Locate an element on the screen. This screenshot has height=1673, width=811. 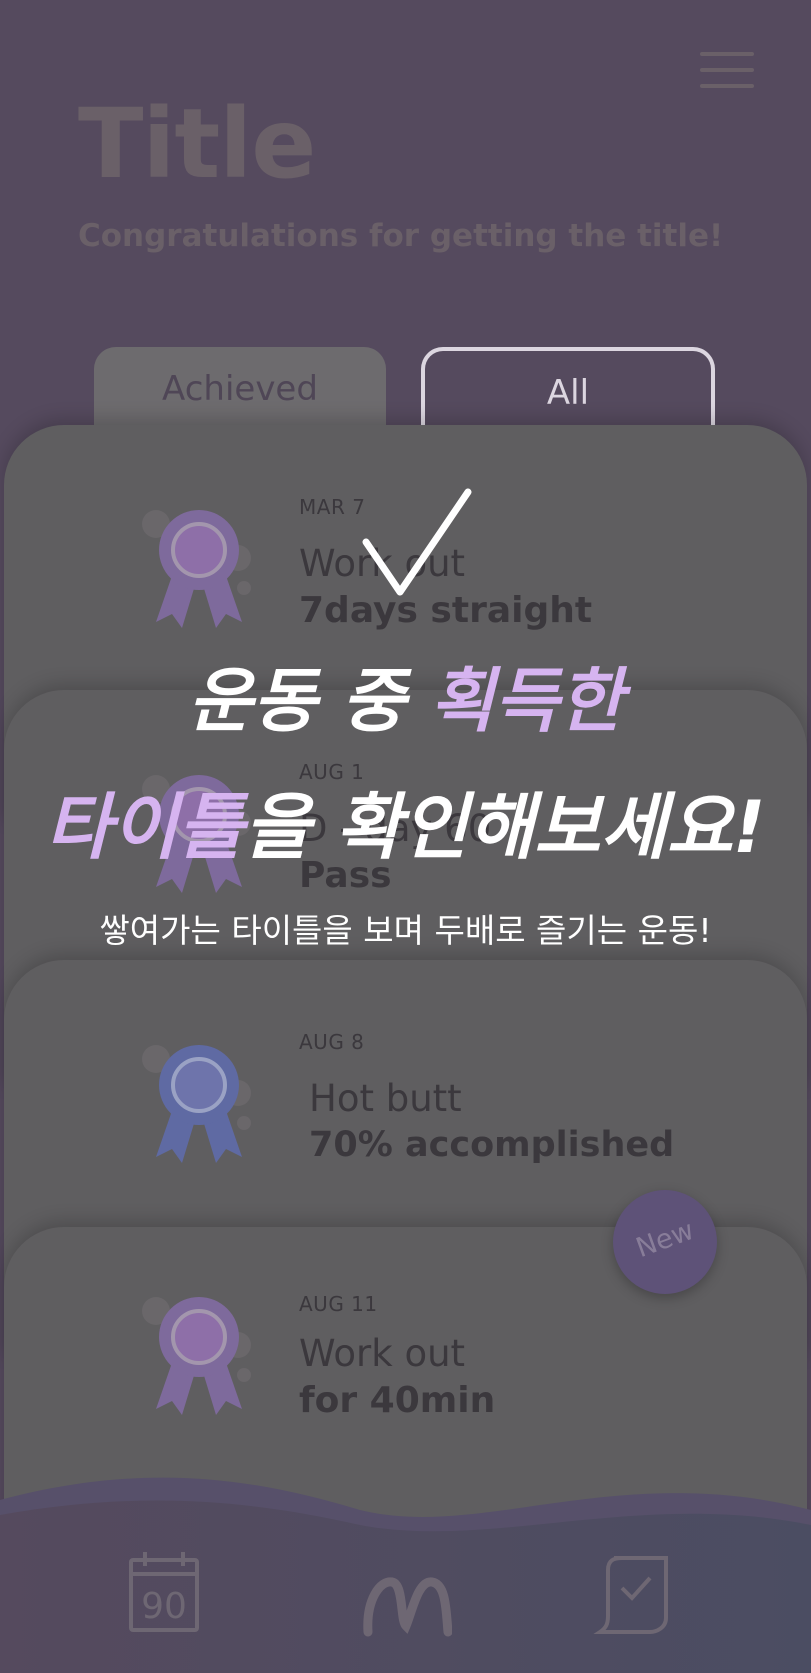
new-badge: New is located at coordinates (665, 1242).